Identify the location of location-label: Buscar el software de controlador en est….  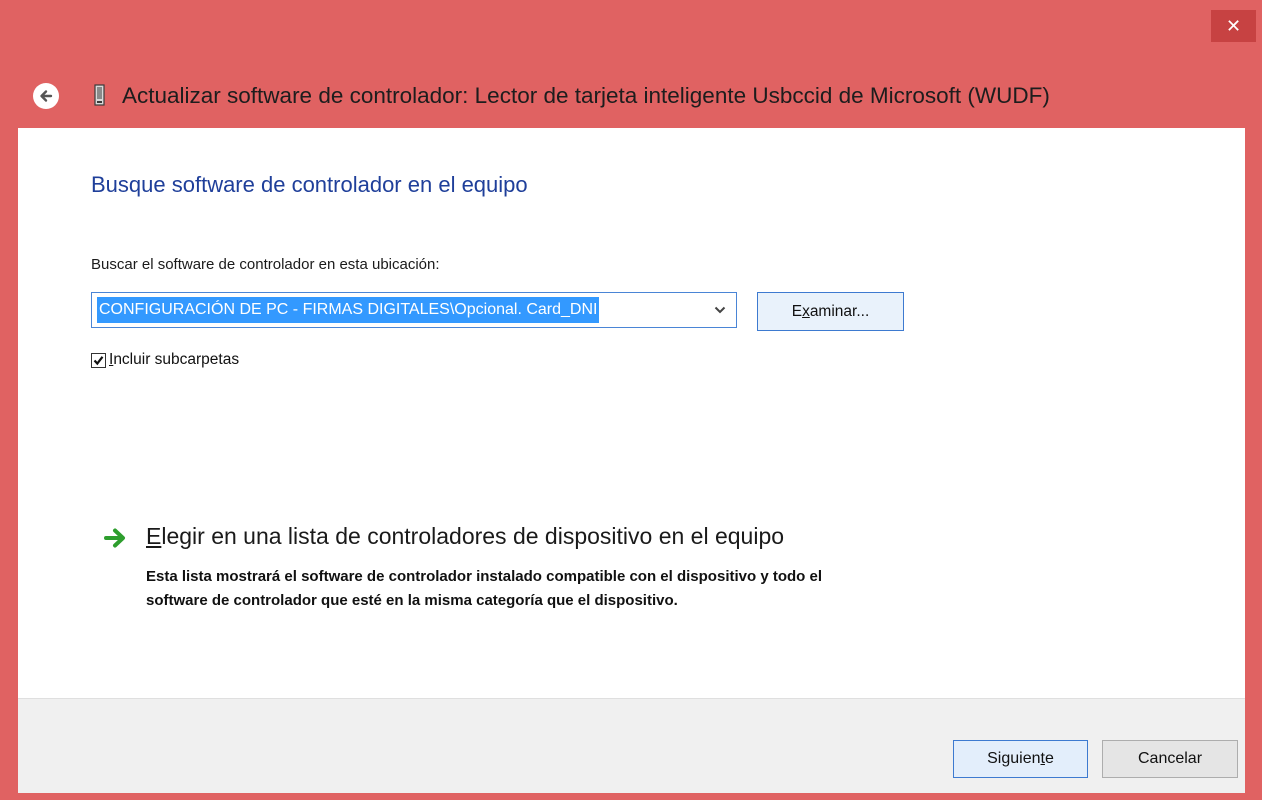
(265, 264).